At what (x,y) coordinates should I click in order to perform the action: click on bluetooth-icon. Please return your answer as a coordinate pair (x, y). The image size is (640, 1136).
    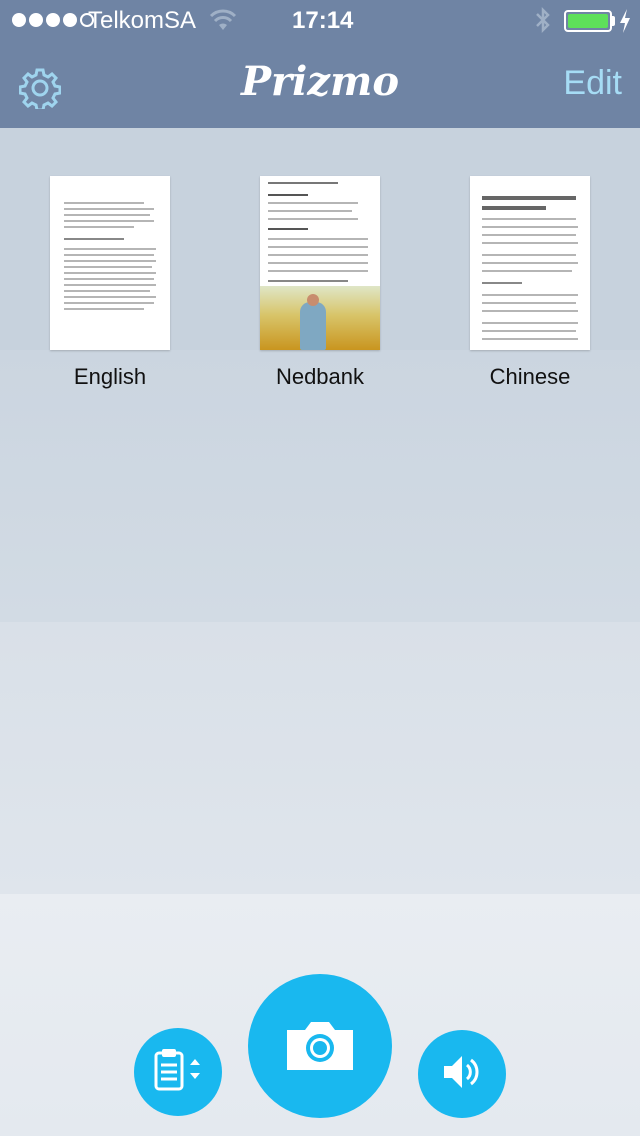
    Looking at the image, I should click on (543, 23).